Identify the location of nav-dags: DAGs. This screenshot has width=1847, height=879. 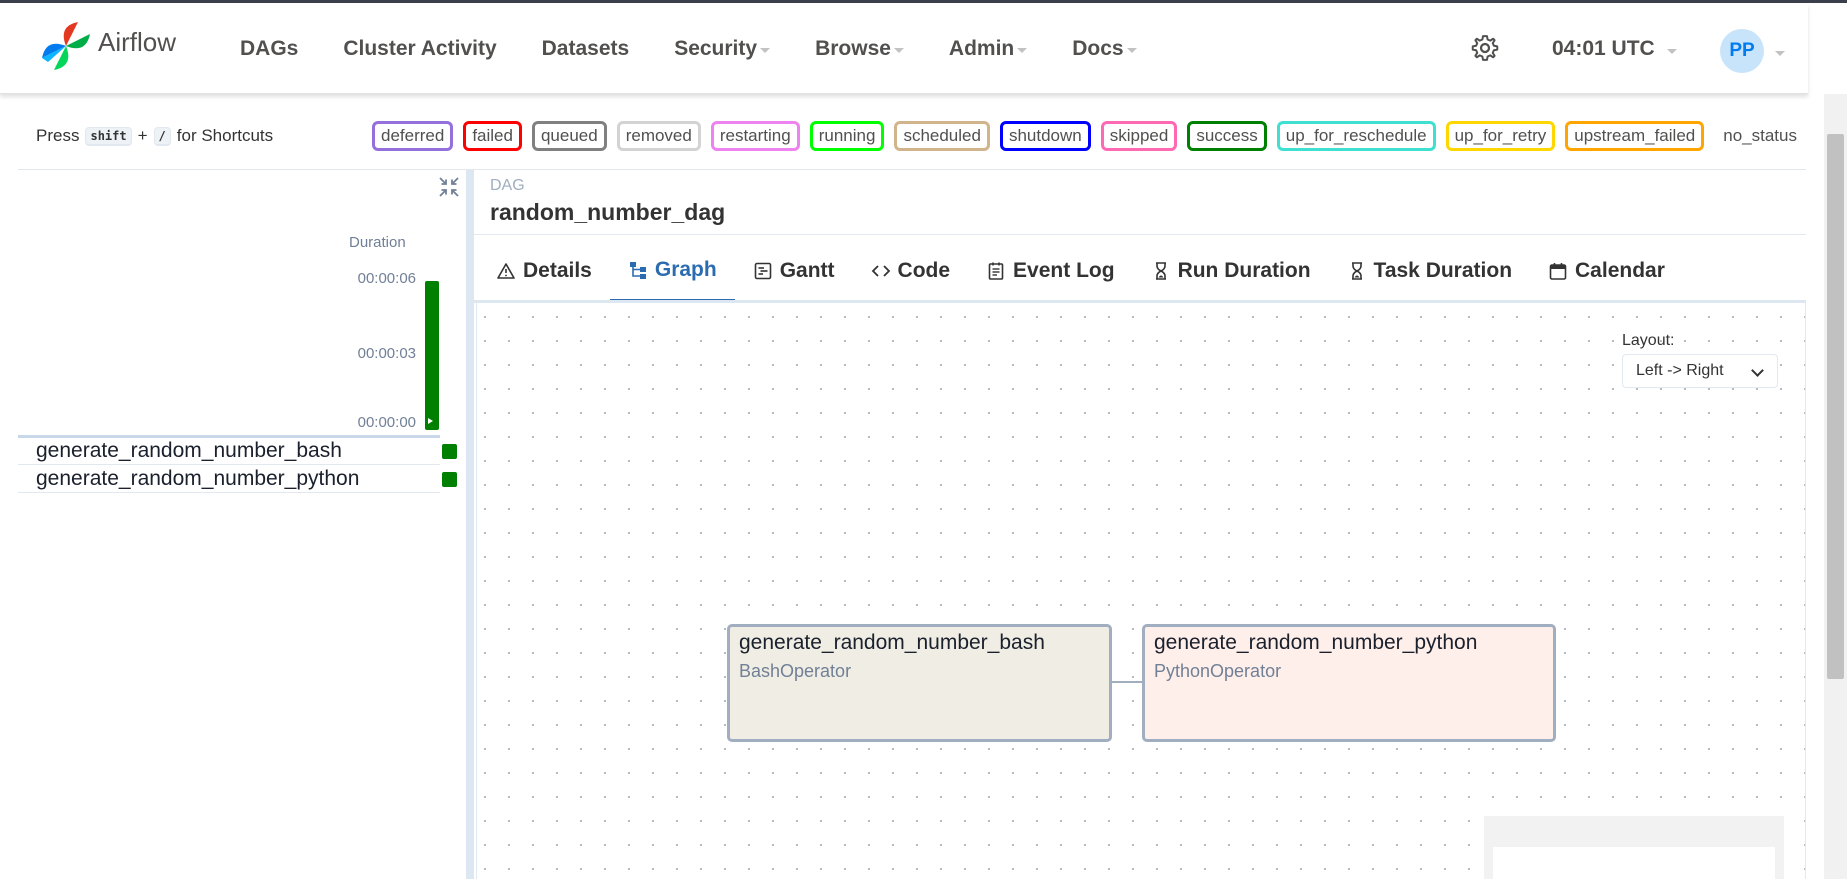
(269, 49).